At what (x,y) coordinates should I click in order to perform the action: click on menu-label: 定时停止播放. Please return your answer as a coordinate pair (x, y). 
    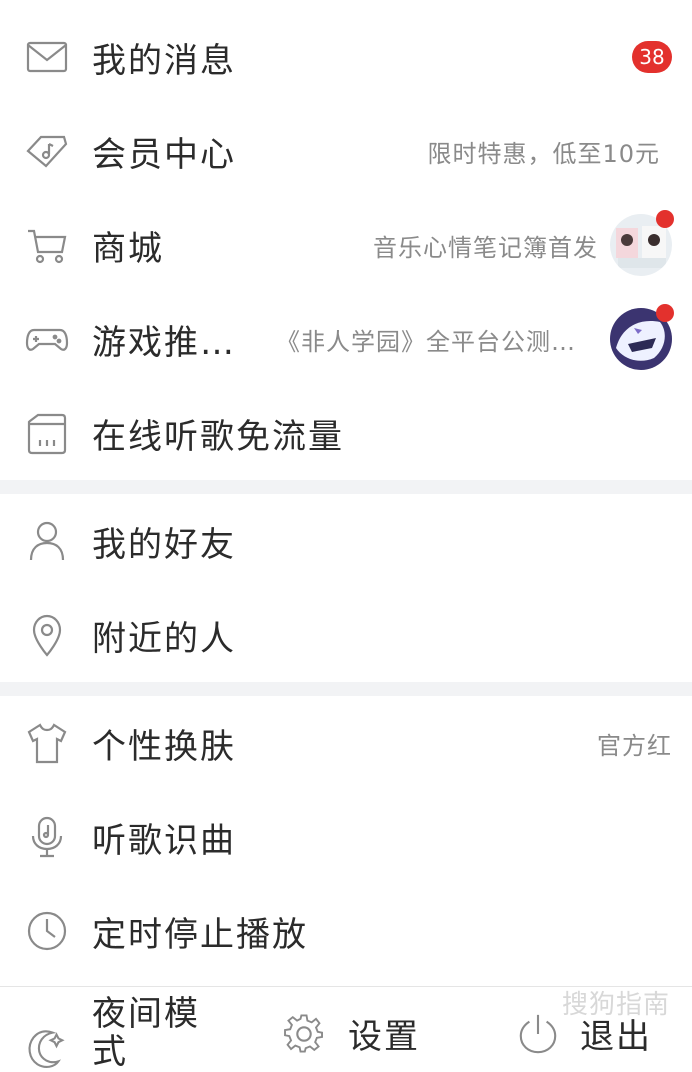
    Looking at the image, I should click on (200, 934).